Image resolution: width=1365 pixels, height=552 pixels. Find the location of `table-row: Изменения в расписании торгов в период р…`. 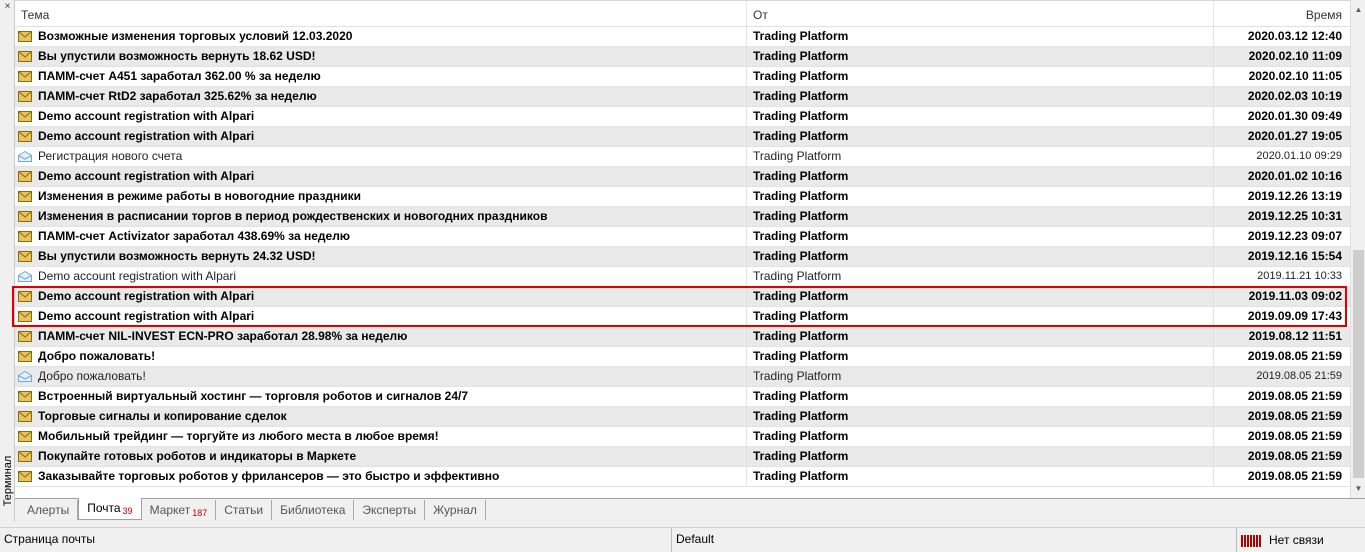

table-row: Изменения в расписании торгов в период р… is located at coordinates (682, 217).